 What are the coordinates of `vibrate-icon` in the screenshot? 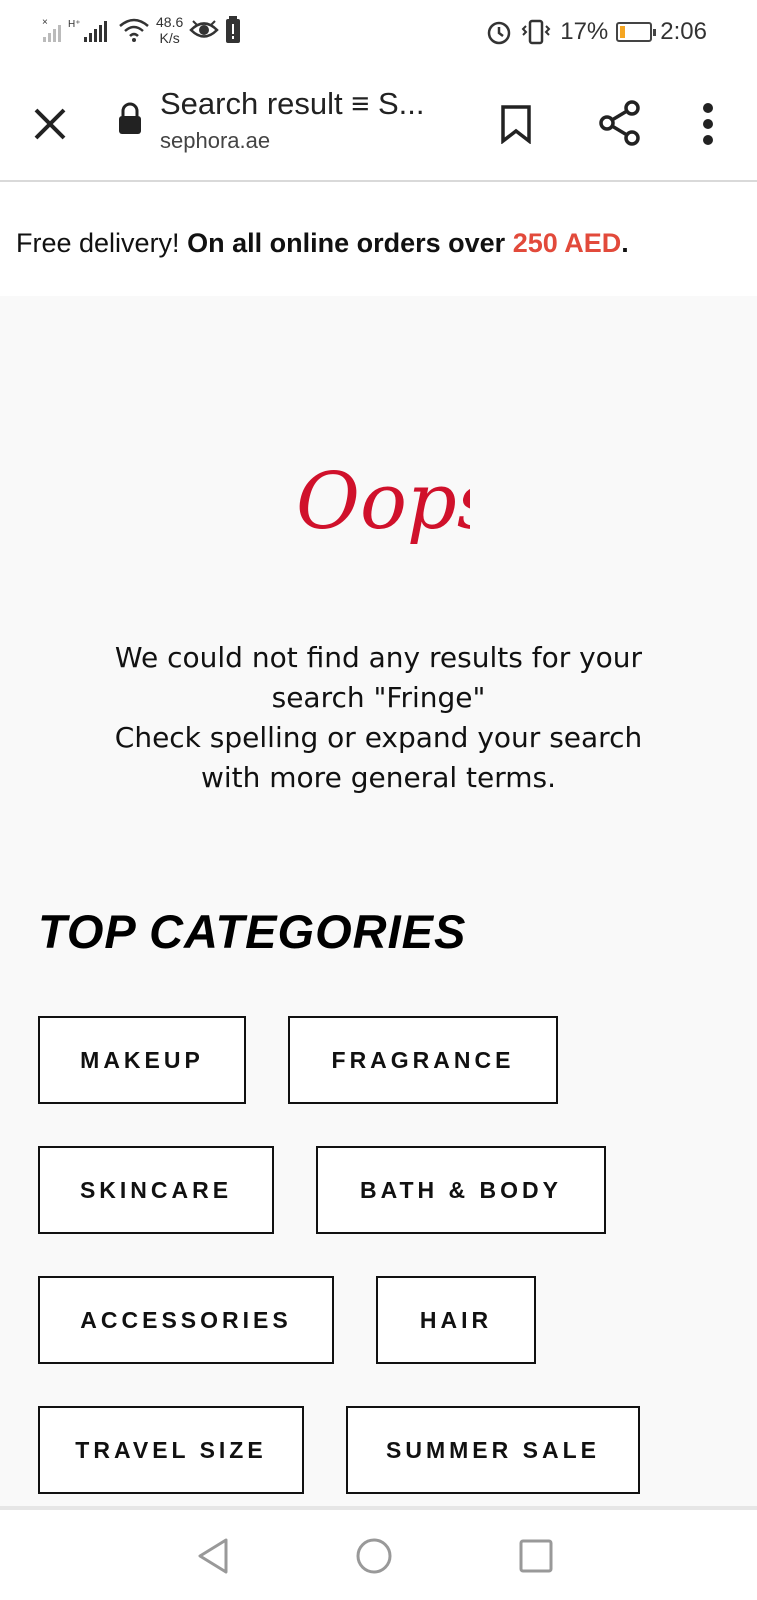 It's located at (536, 32).